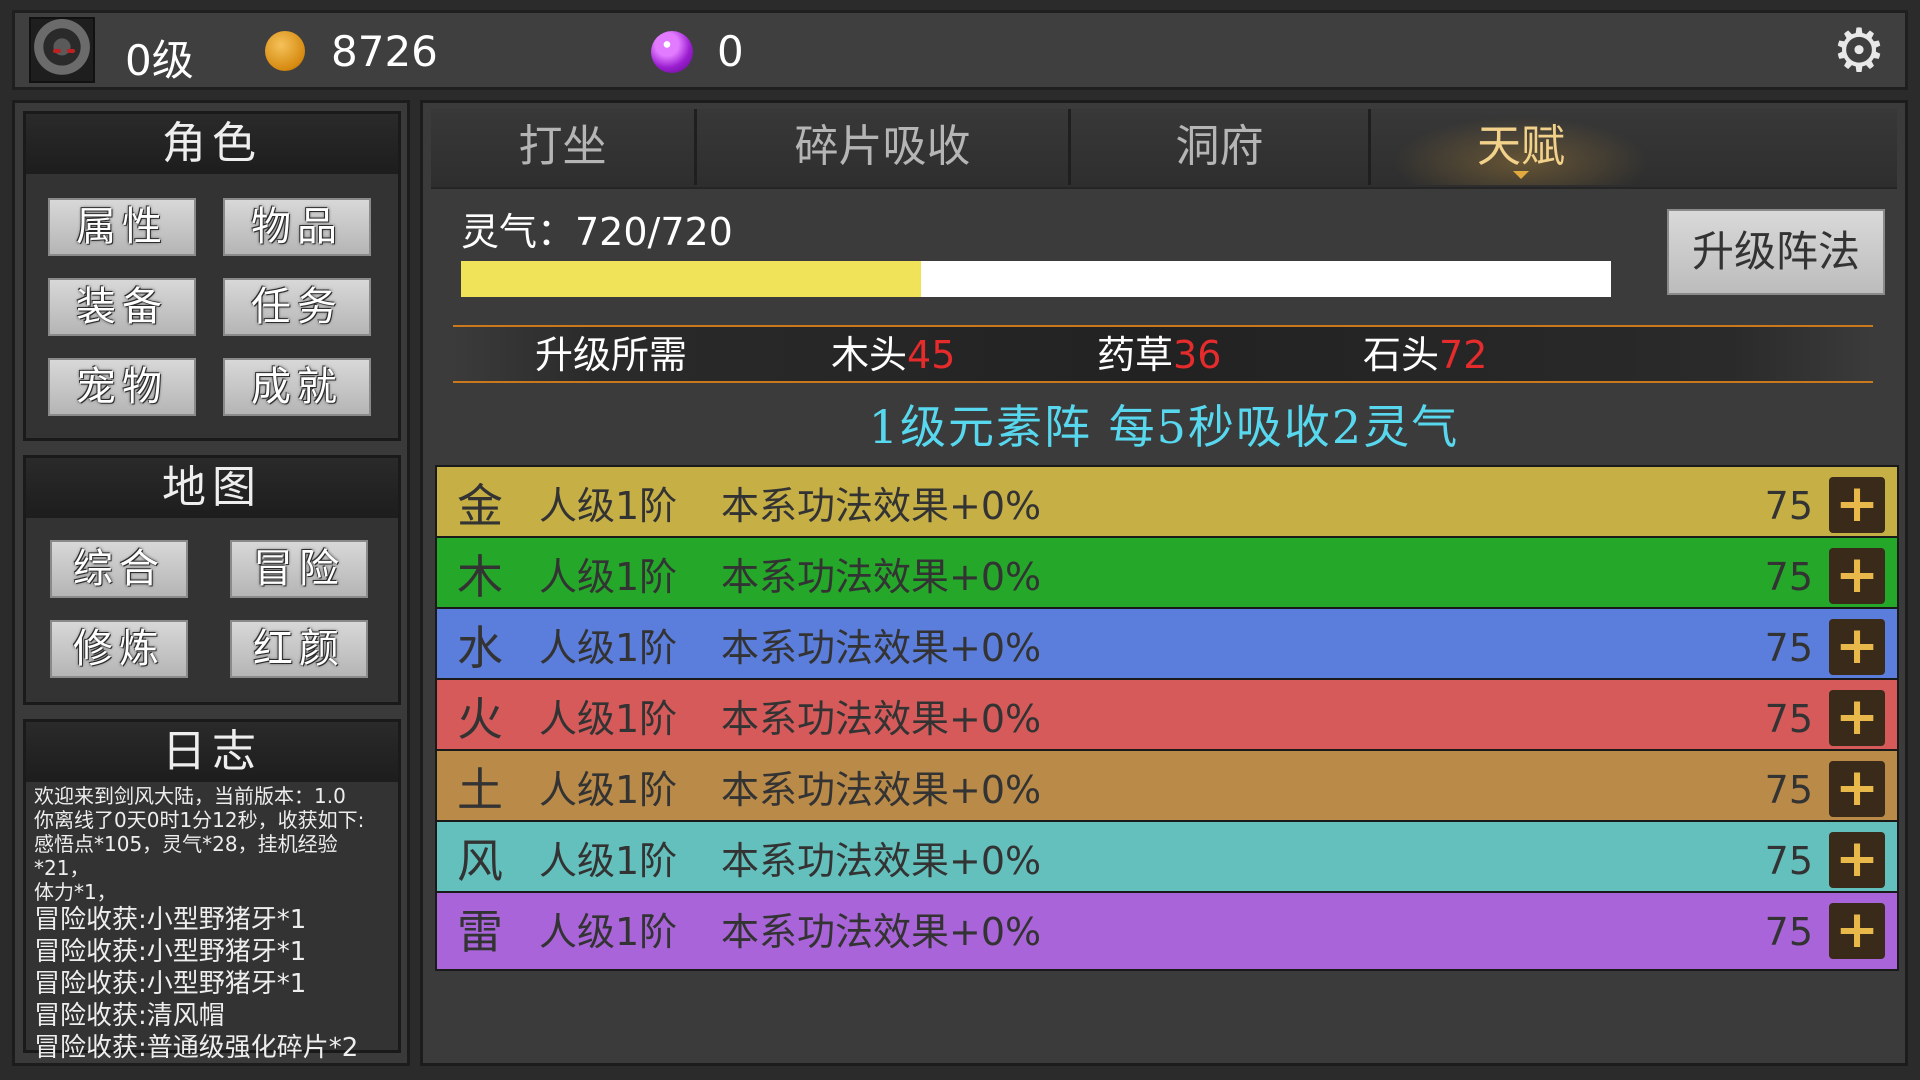 The image size is (1920, 1080). I want to click on wood-requirement: 木头45, so click(893, 355).